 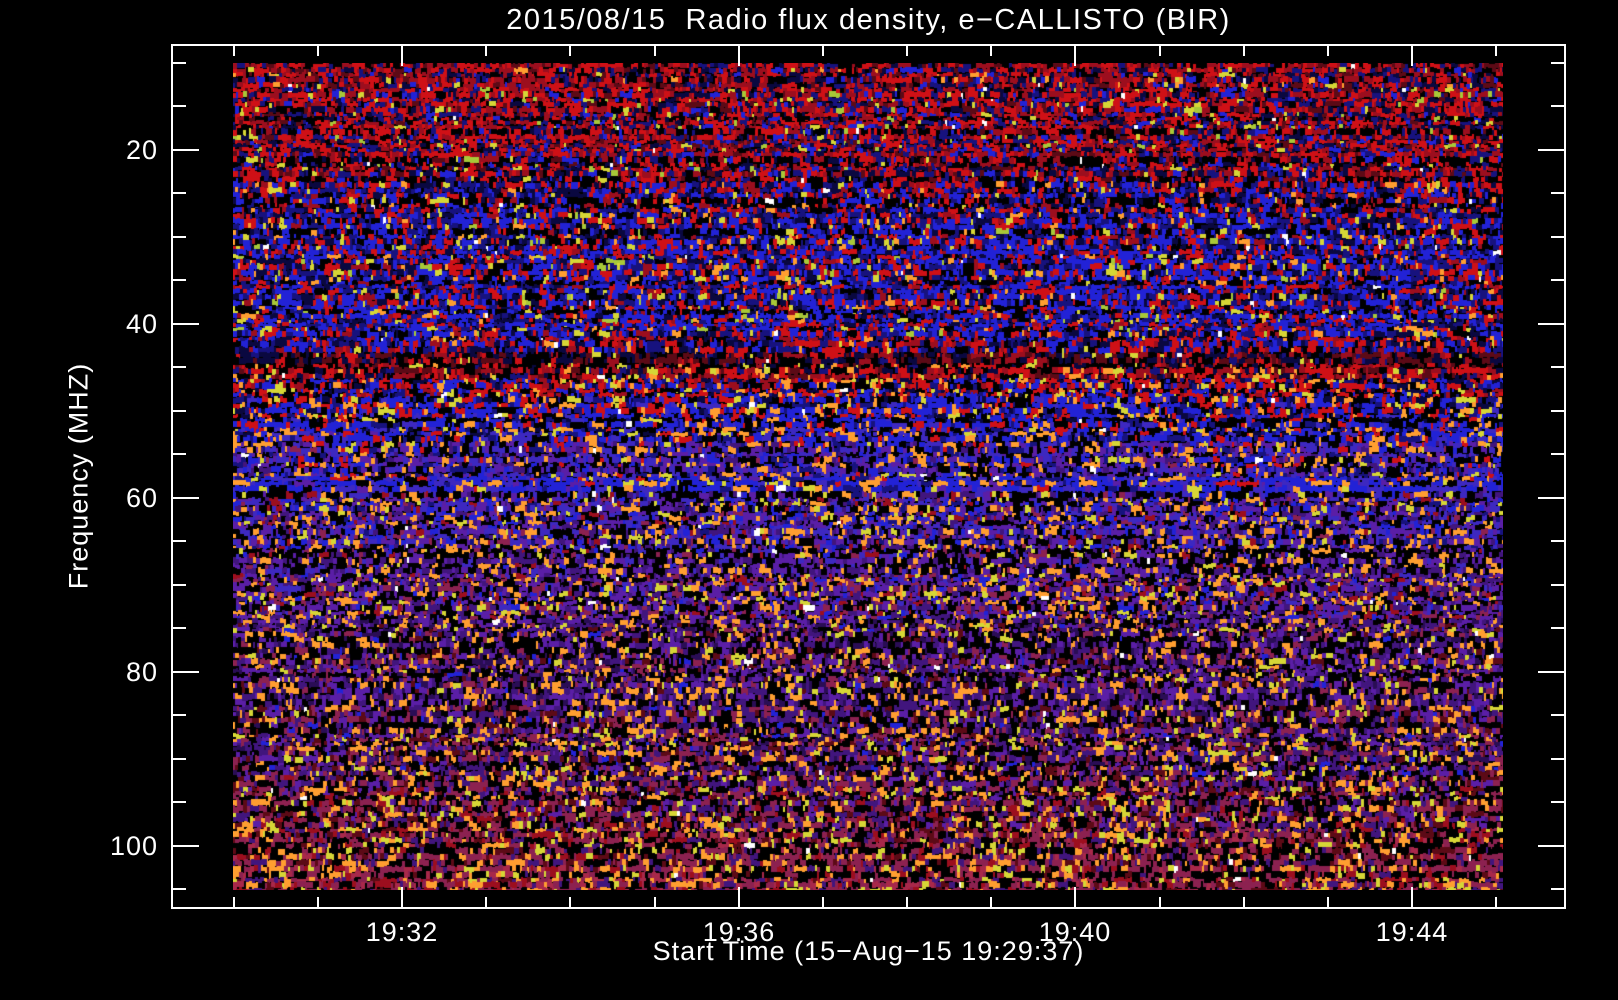 I want to click on y-tick-label: 100, so click(x=133, y=846).